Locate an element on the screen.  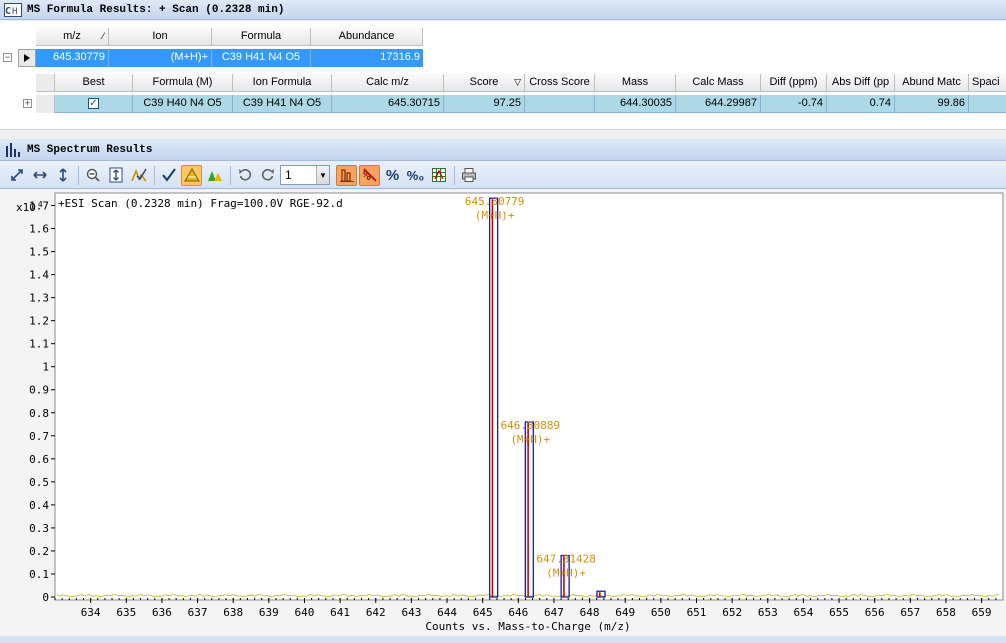
permille-icon: %₀ is located at coordinates (415, 175).